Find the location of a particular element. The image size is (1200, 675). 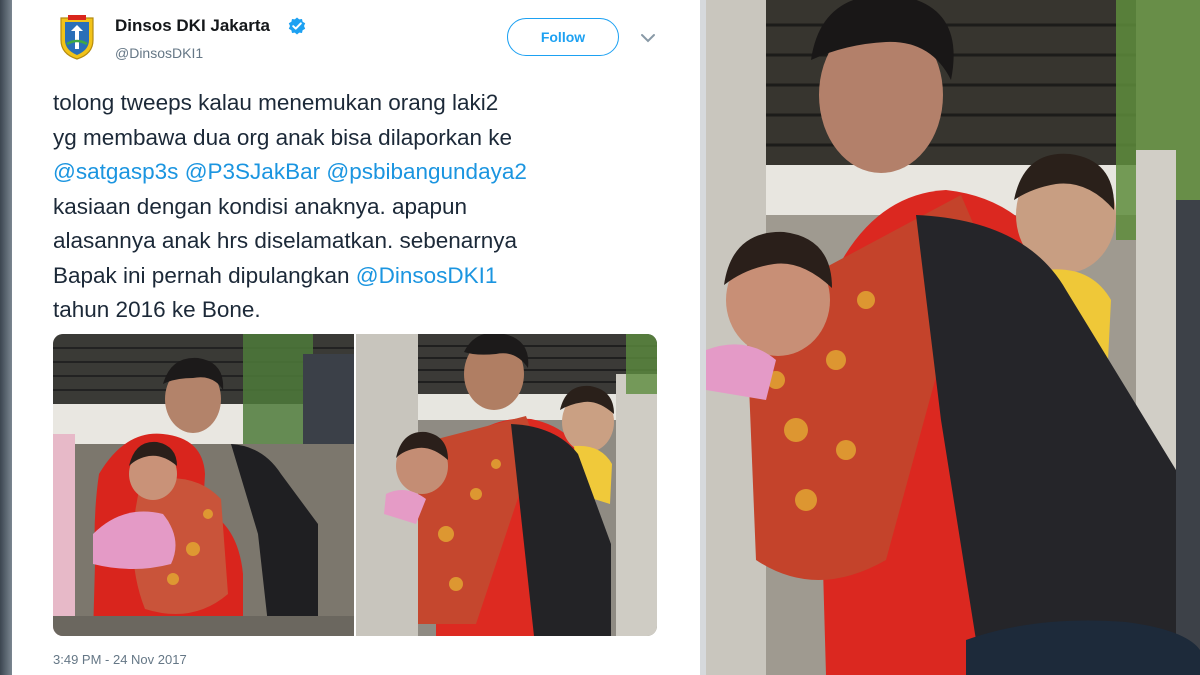

mention-link: @DinsosDKI1 is located at coordinates (427, 275).